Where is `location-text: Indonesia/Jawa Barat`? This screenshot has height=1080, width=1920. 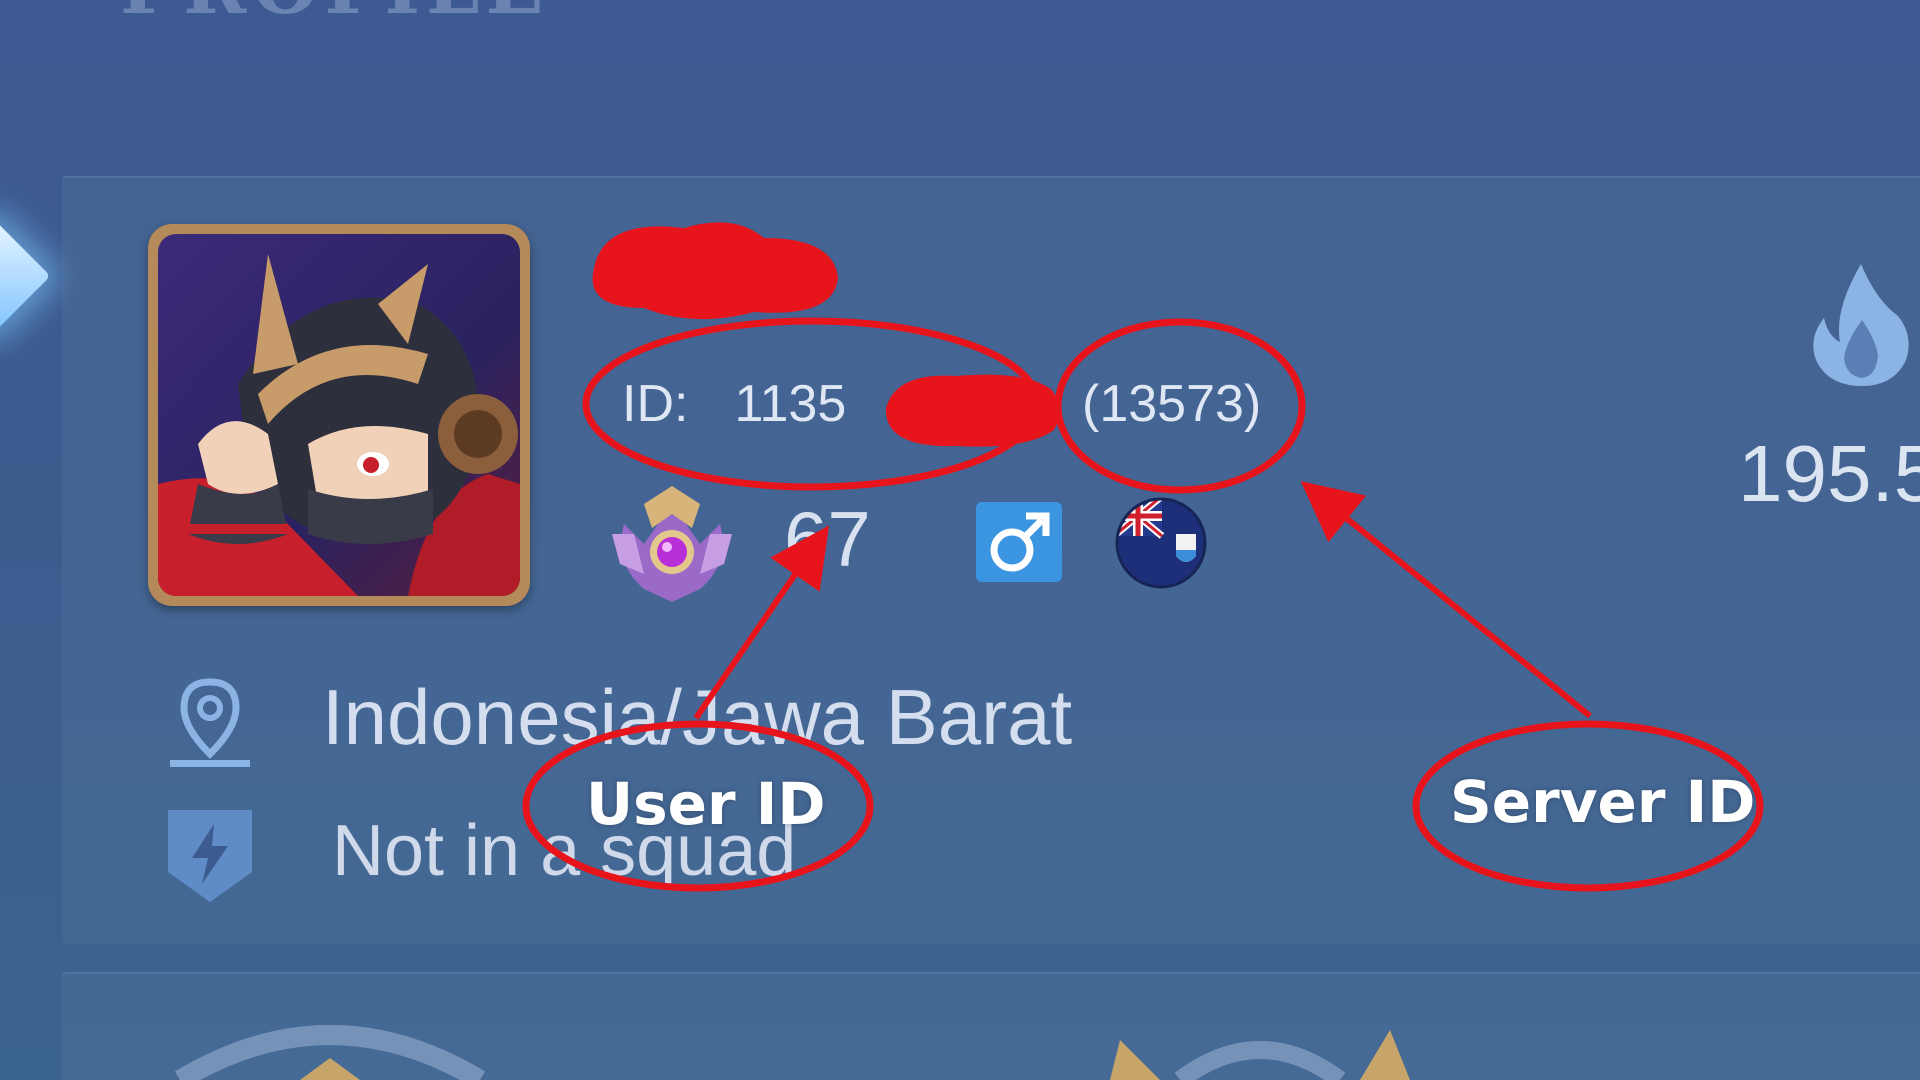 location-text: Indonesia/Jawa Barat is located at coordinates (697, 717).